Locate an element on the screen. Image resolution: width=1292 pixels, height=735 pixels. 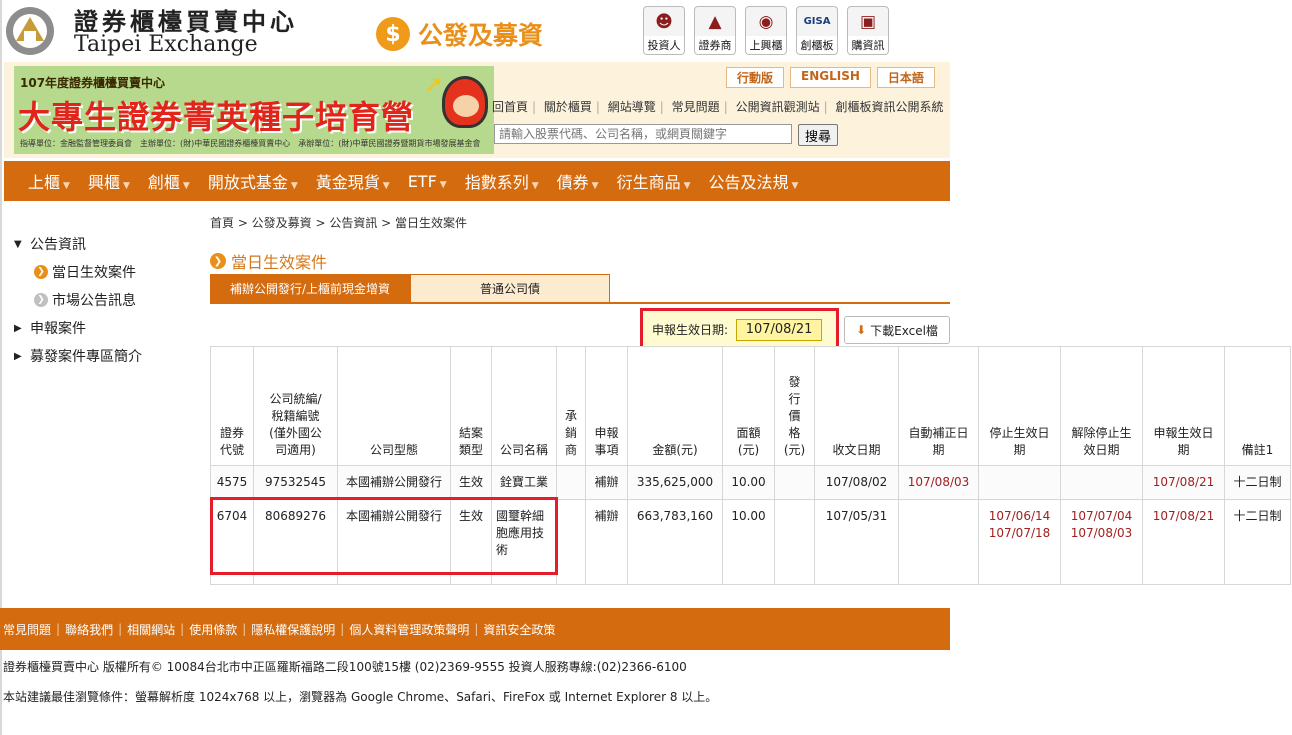
page-title: ❯ 當日生效案件 is located at coordinates (268, 261).